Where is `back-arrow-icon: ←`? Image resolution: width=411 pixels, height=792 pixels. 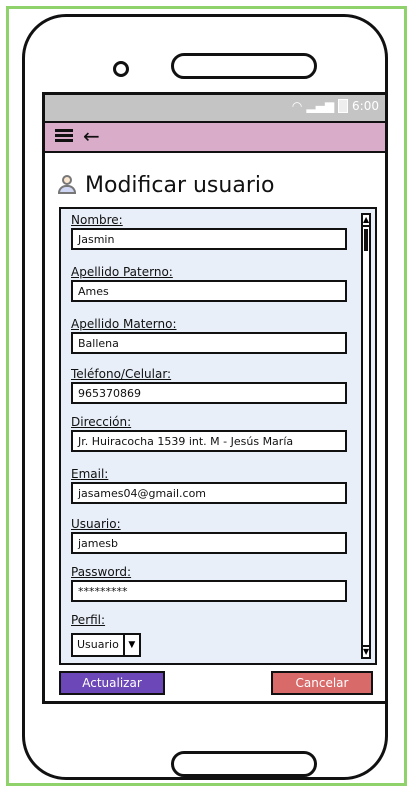
back-arrow-icon: ← is located at coordinates (91, 136).